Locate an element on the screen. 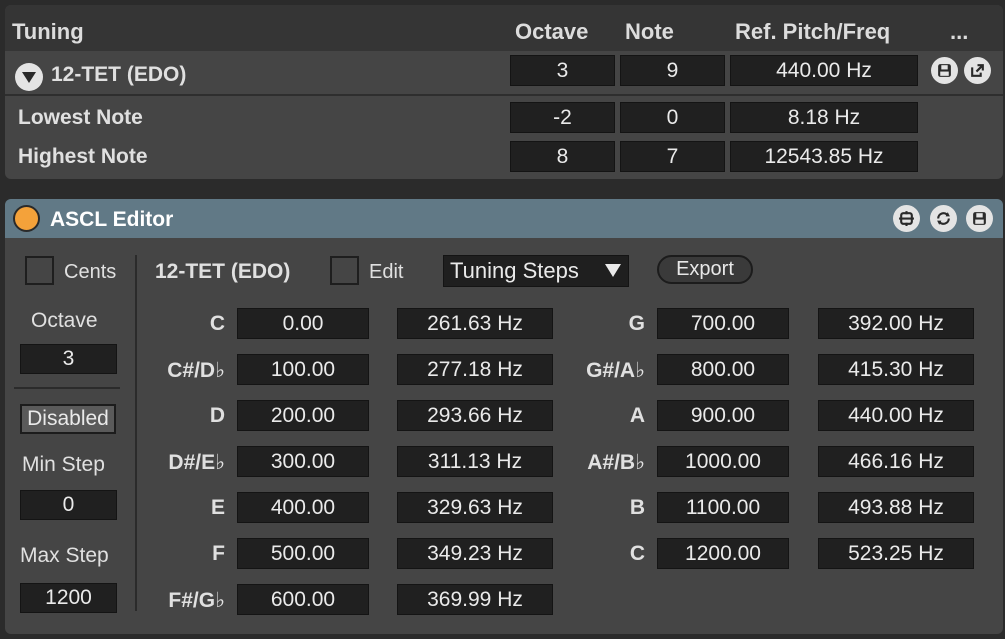  step-freq-field: 277.18 Hz is located at coordinates (475, 369).